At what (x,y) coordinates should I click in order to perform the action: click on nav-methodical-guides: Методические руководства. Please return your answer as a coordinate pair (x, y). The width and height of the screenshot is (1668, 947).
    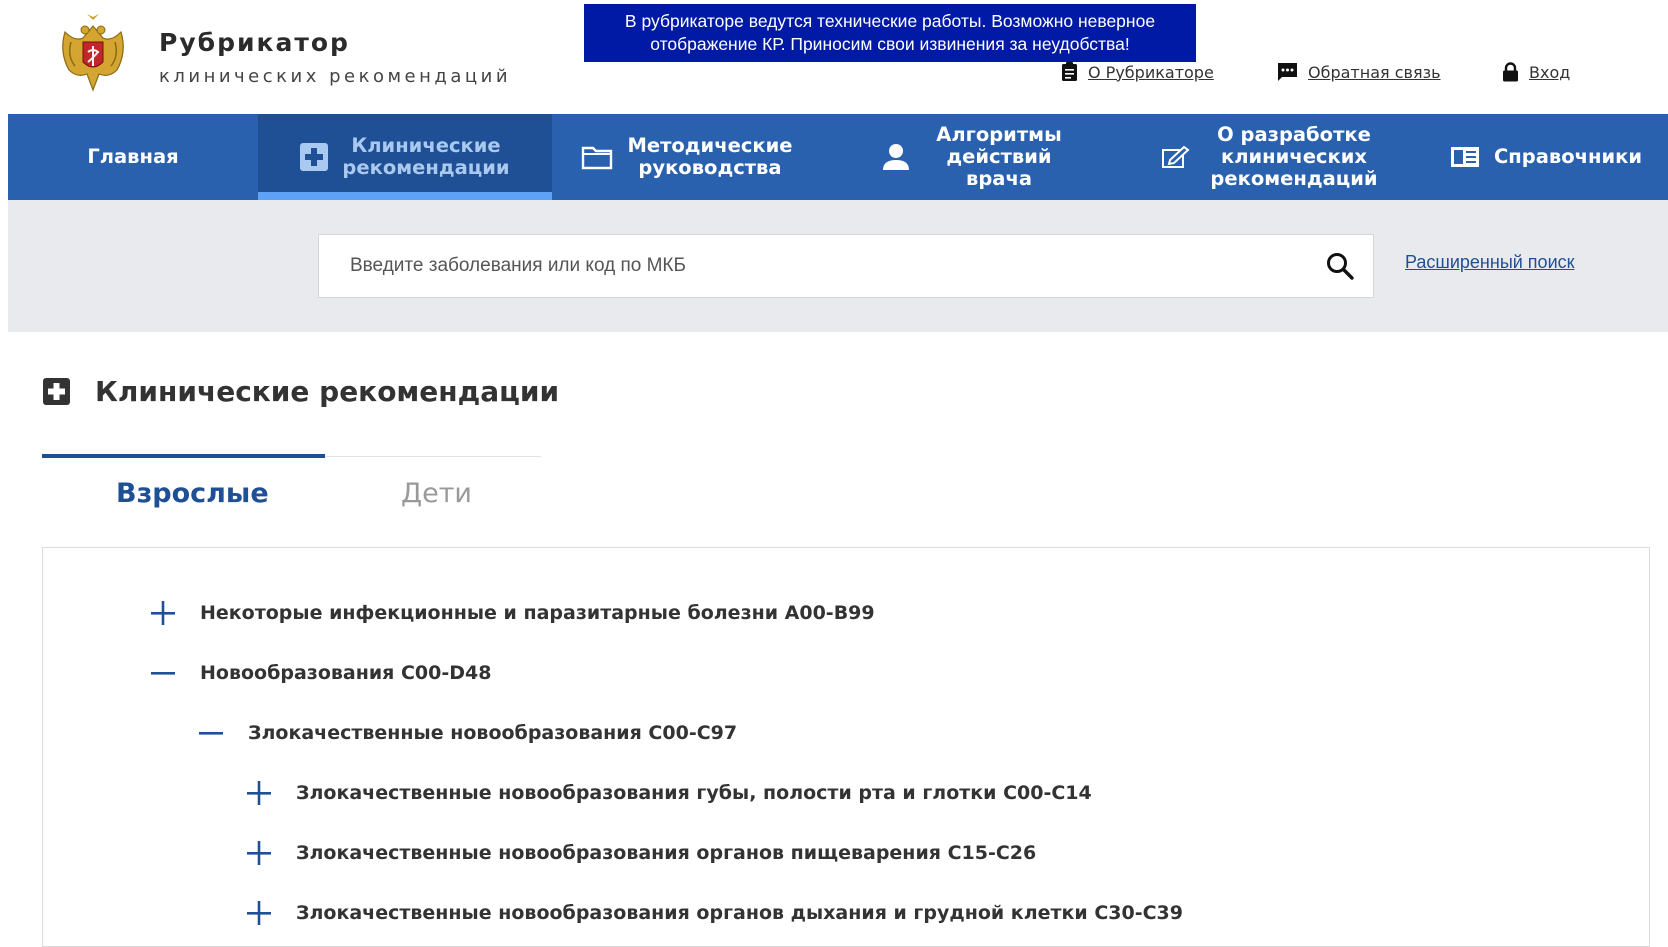
    Looking at the image, I should click on (687, 157).